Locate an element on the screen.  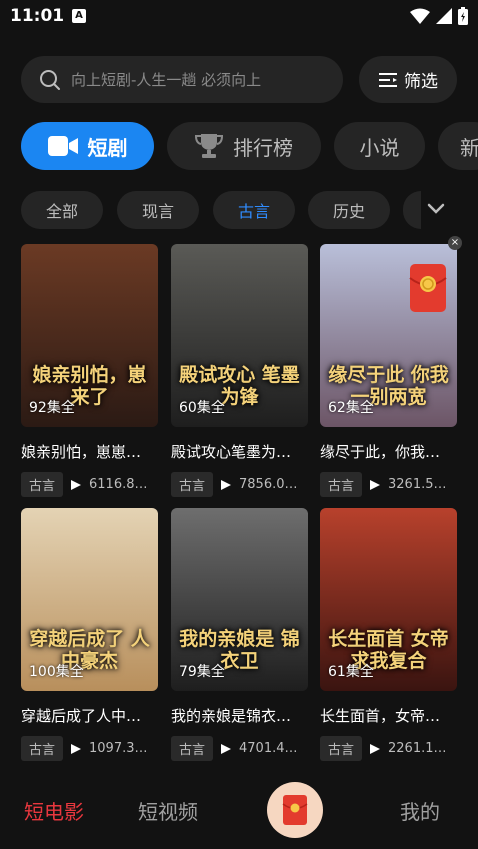
tab-novel: 小说 is located at coordinates (379, 146).